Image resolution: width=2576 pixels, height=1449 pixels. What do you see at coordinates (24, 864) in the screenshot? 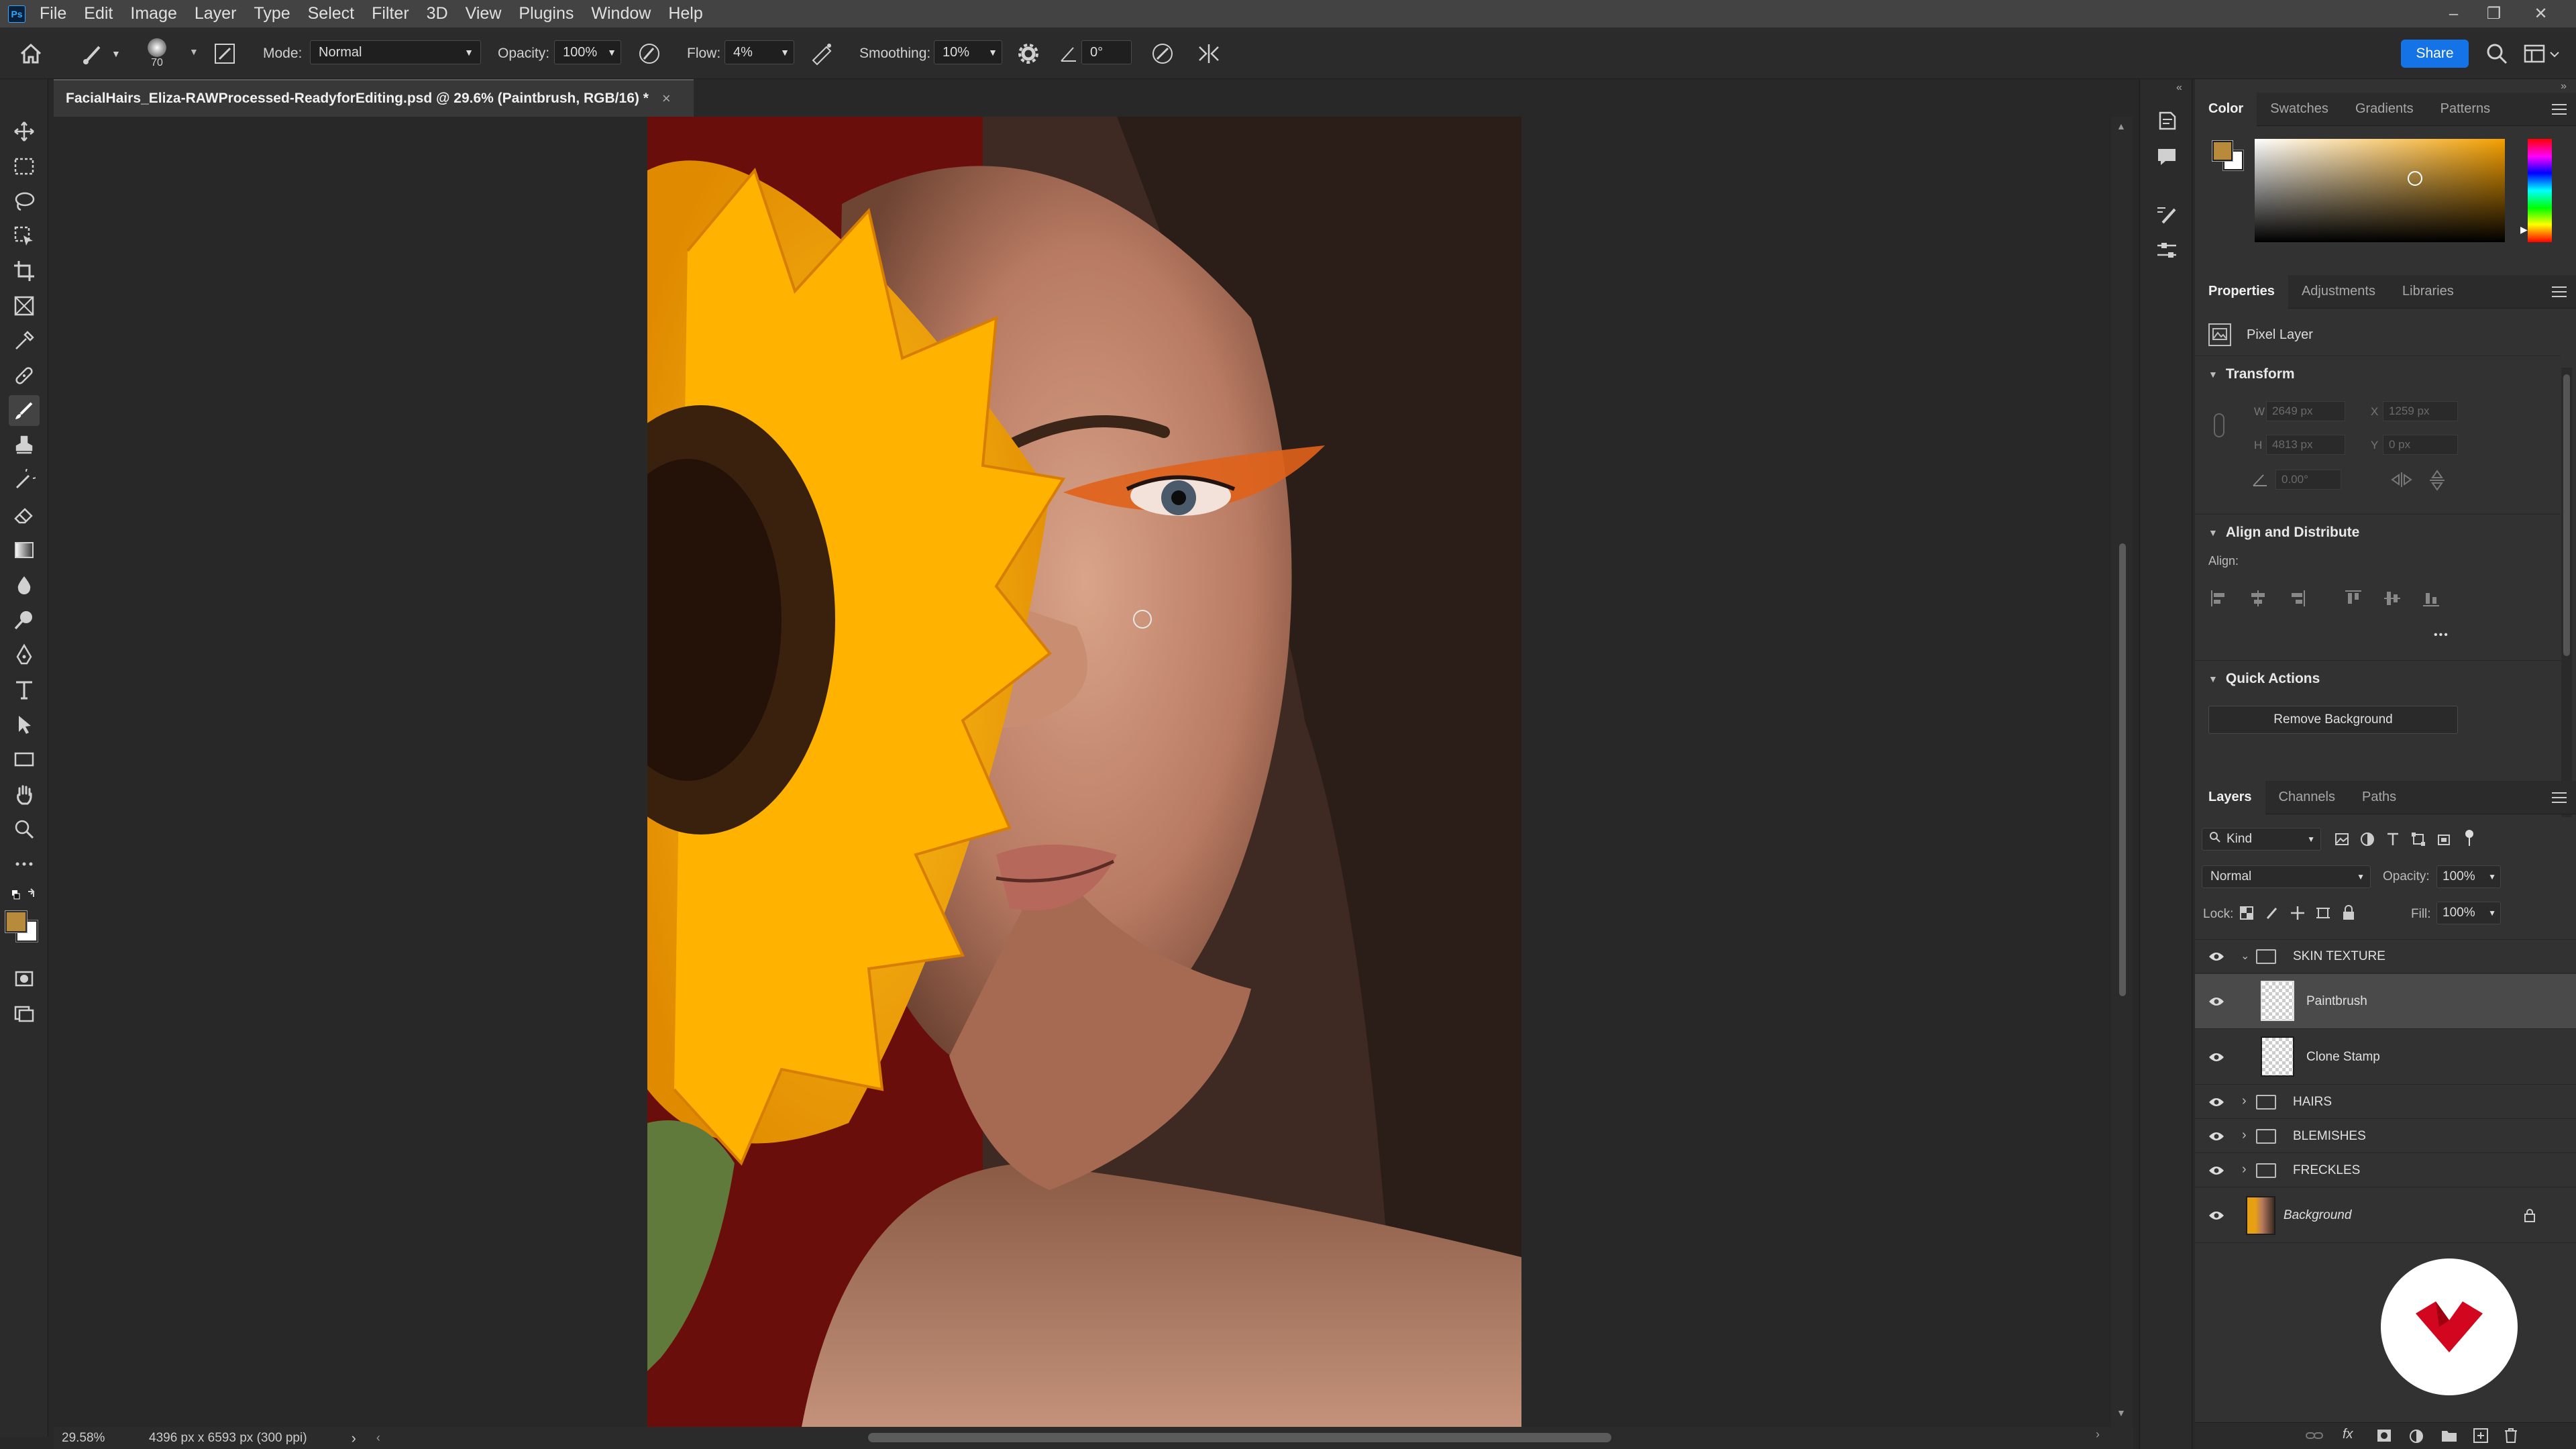
I see `more-tools-icon` at bounding box center [24, 864].